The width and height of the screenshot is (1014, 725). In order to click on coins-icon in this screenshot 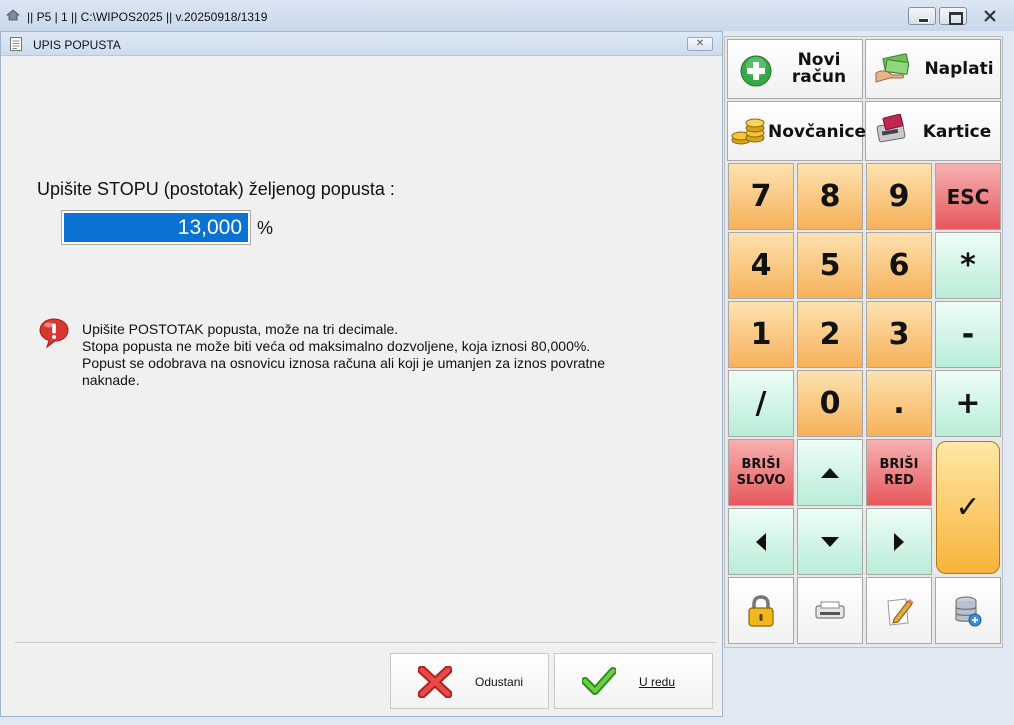, I will do `click(748, 131)`.